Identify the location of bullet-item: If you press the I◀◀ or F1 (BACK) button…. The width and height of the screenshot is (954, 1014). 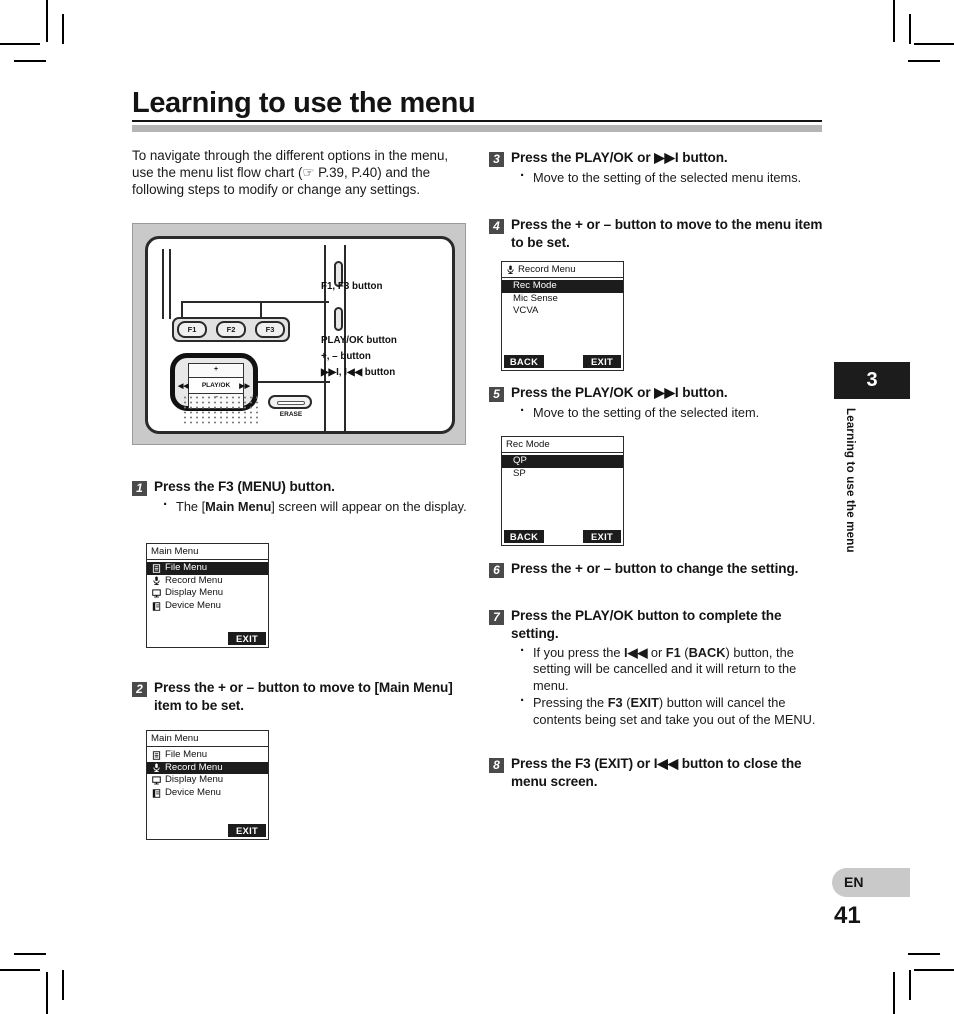
(674, 668).